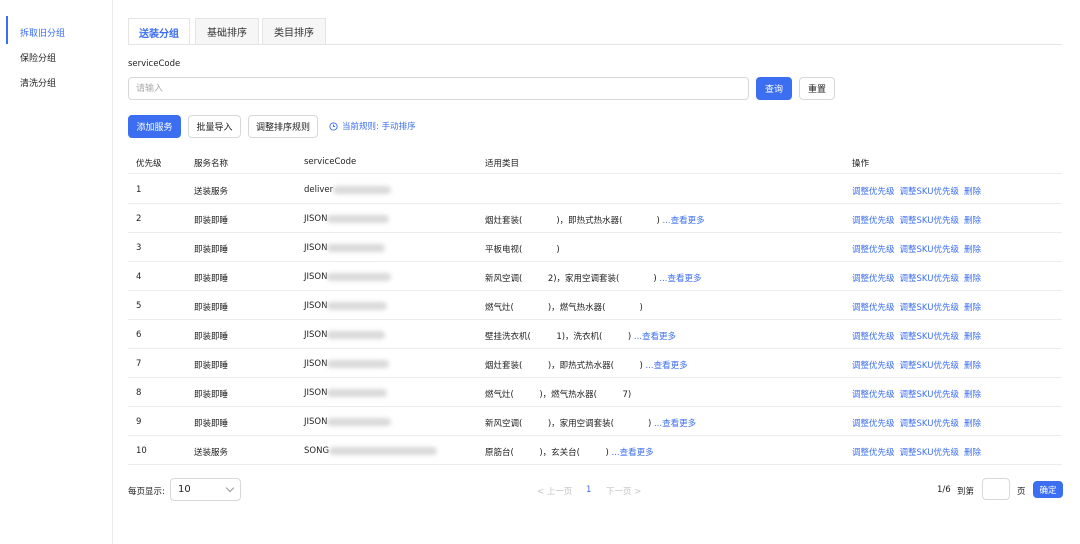 The width and height of the screenshot is (1080, 544). I want to click on add-service-button: 添加服务, so click(154, 126).